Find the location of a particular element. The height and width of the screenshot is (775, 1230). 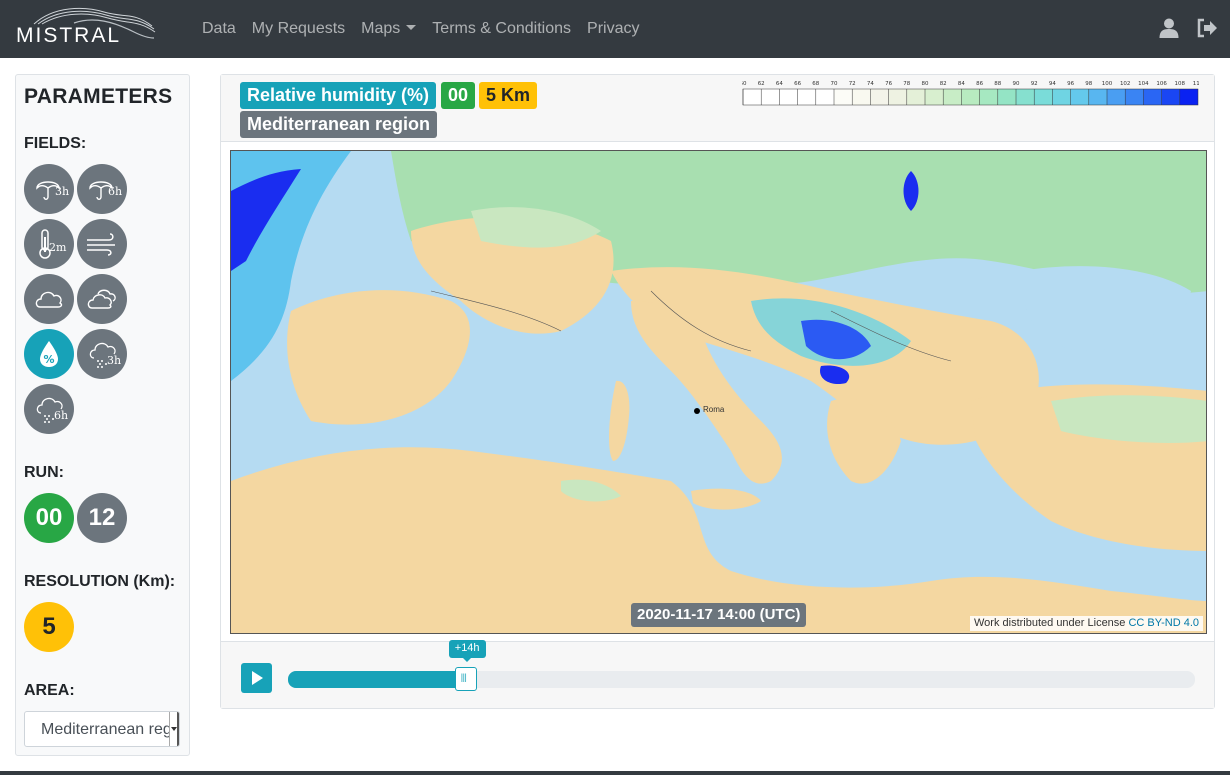

legend-tick-label: 108 is located at coordinates (1180, 84).